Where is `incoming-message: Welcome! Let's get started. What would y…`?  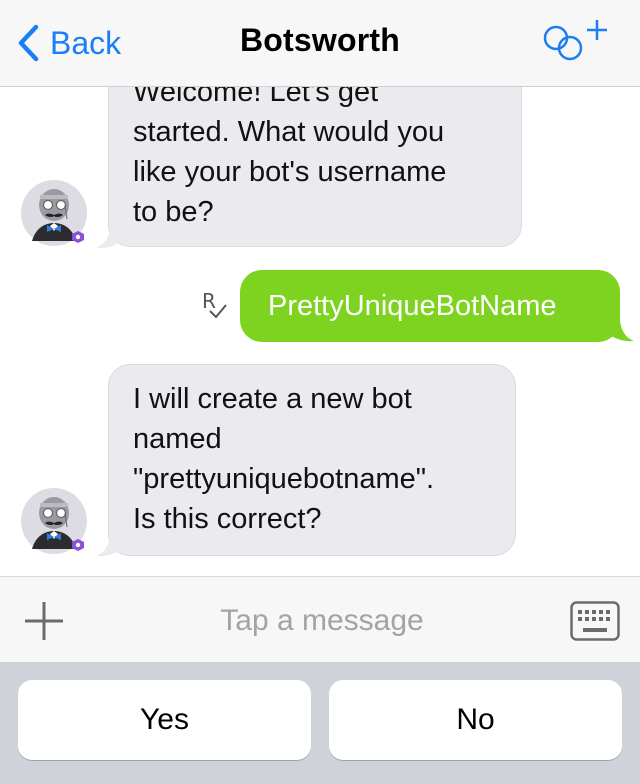
incoming-message: Welcome! Let's get started. What would y… is located at coordinates (315, 167).